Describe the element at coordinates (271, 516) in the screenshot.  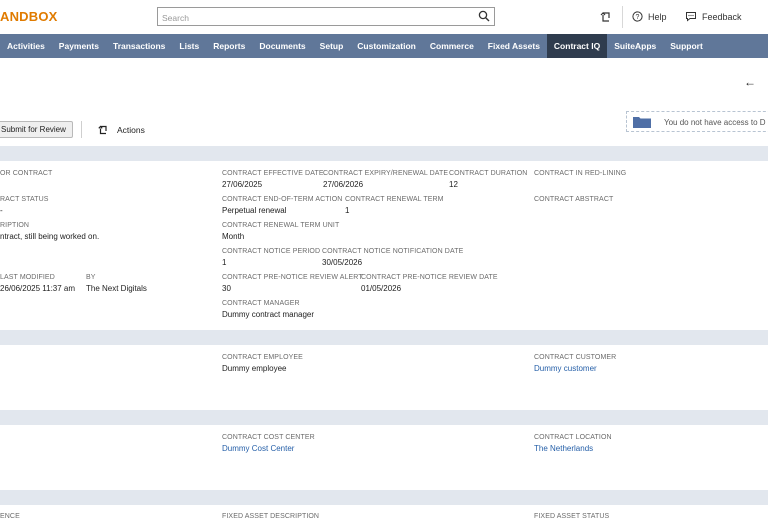
I see `field-label-fixed-asset-description: FIXED ASSET DESCRIPTION` at that location.